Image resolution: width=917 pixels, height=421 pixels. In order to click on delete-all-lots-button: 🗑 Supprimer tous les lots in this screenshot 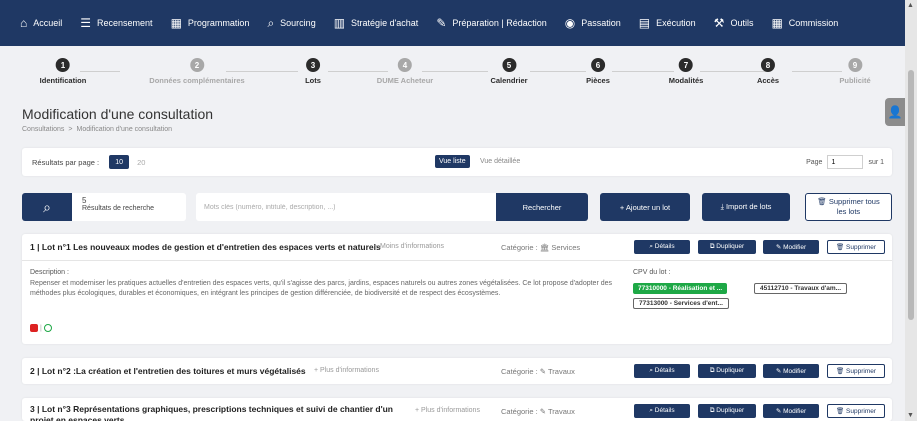, I will do `click(848, 207)`.